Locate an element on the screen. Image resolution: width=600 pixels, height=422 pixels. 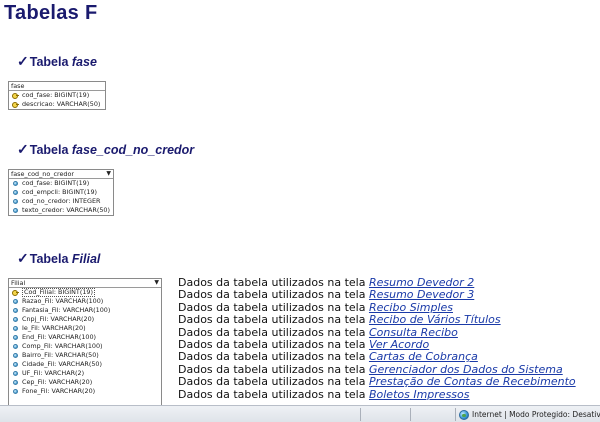
column-label: End_Fil: VARCHAR(100) is located at coordinates (59, 337).